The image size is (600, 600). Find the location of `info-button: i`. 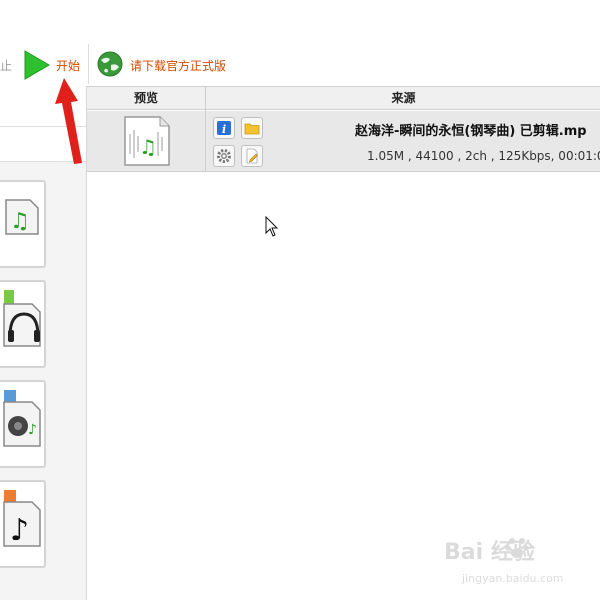

info-button: i is located at coordinates (224, 128).